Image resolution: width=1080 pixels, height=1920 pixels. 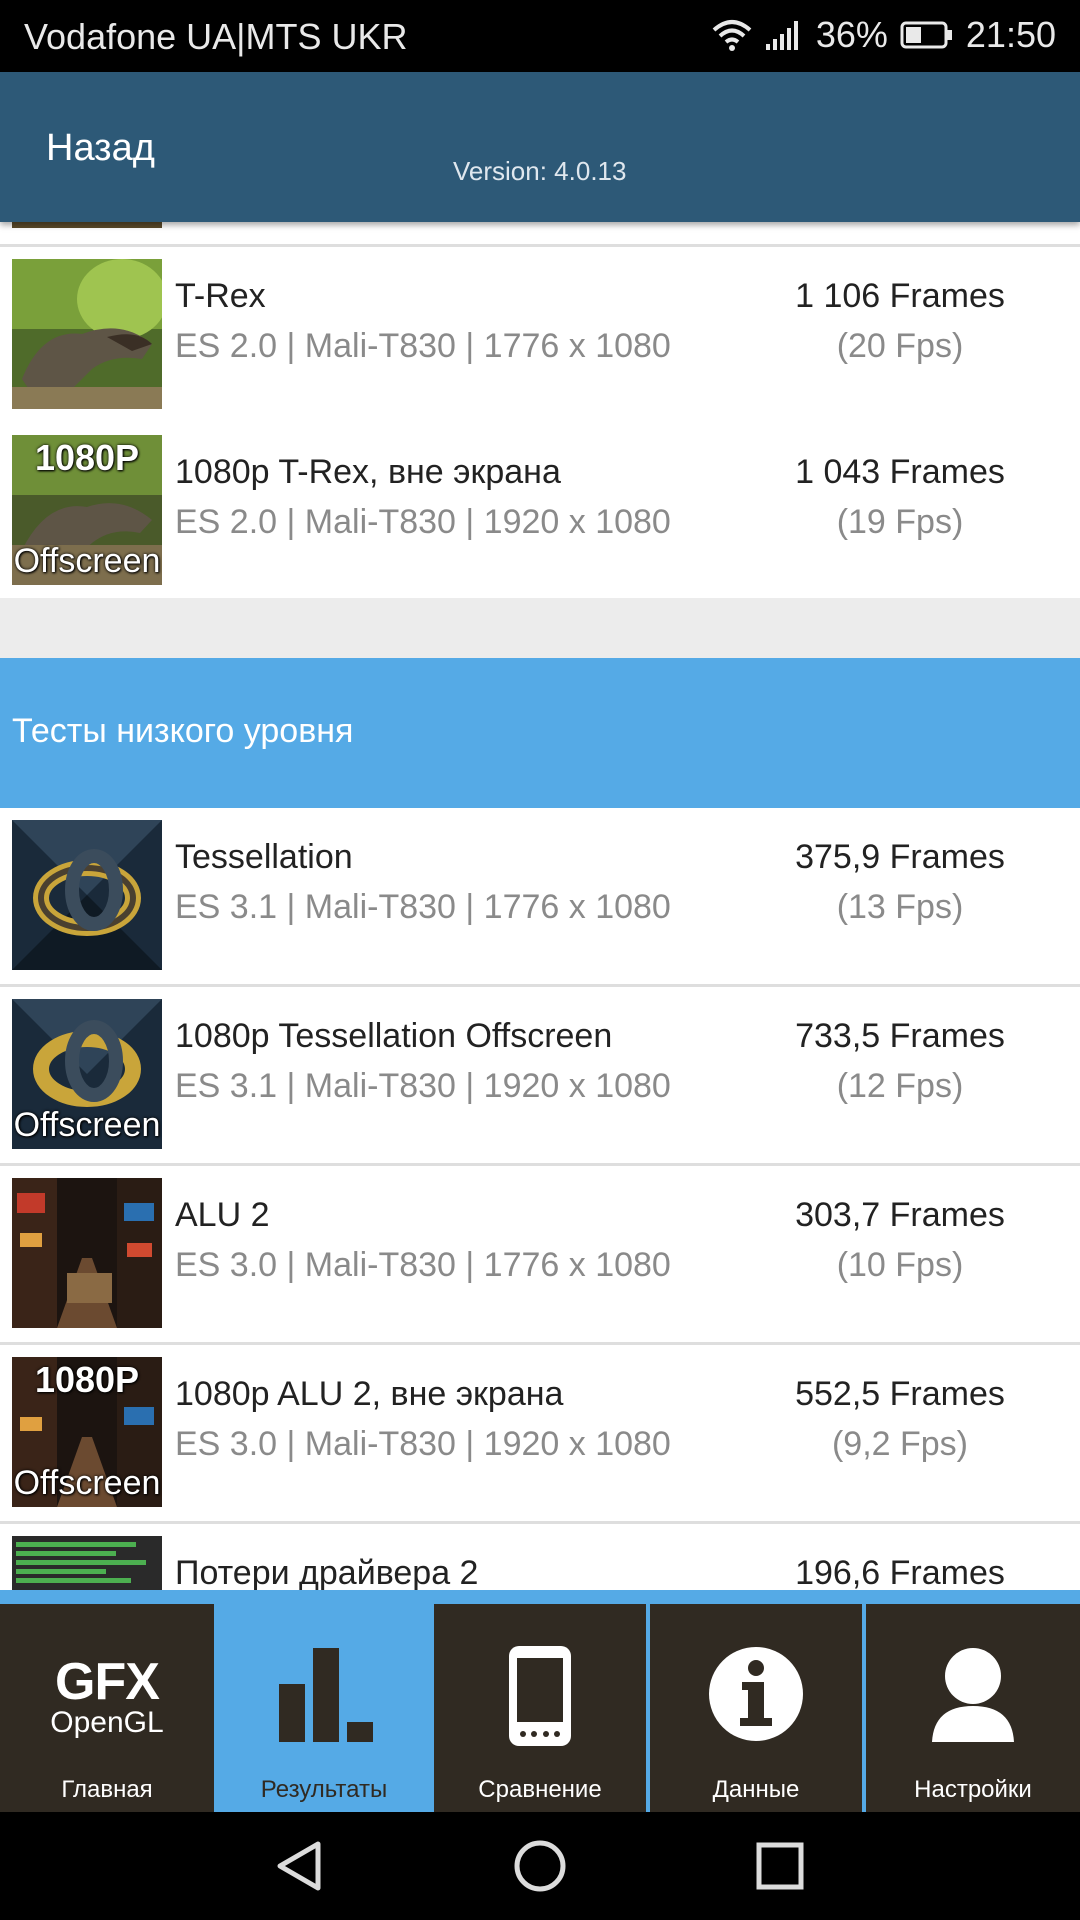 What do you see at coordinates (327, 1572) in the screenshot?
I see `result-title: Потери драйвера 2` at bounding box center [327, 1572].